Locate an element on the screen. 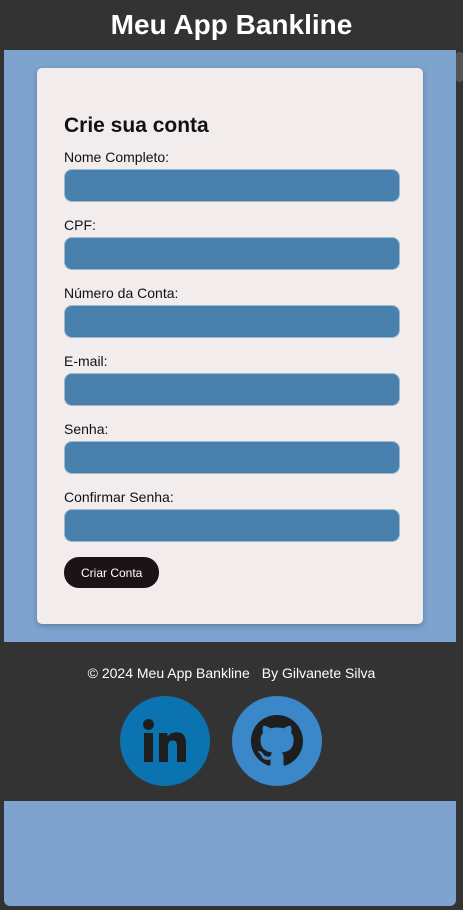  app-header: Meu App Bankline is located at coordinates (231, 25).